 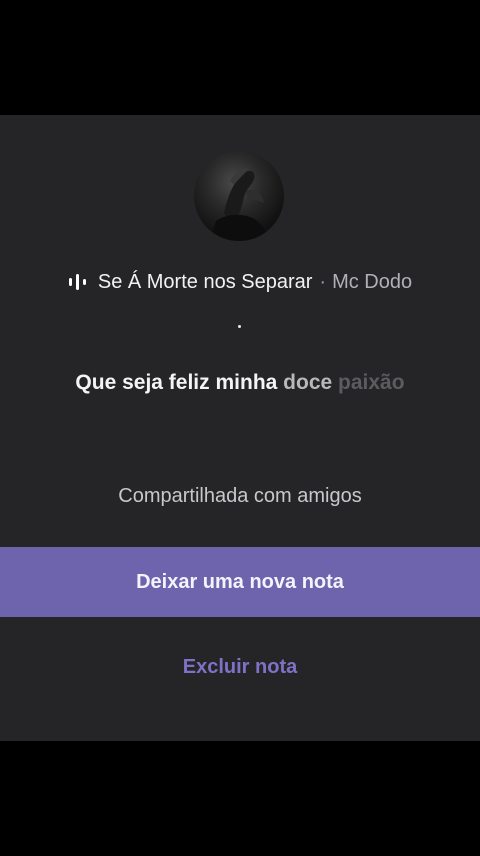 What do you see at coordinates (205, 281) in the screenshot?
I see `song-title: Se Á Morte nos Separar` at bounding box center [205, 281].